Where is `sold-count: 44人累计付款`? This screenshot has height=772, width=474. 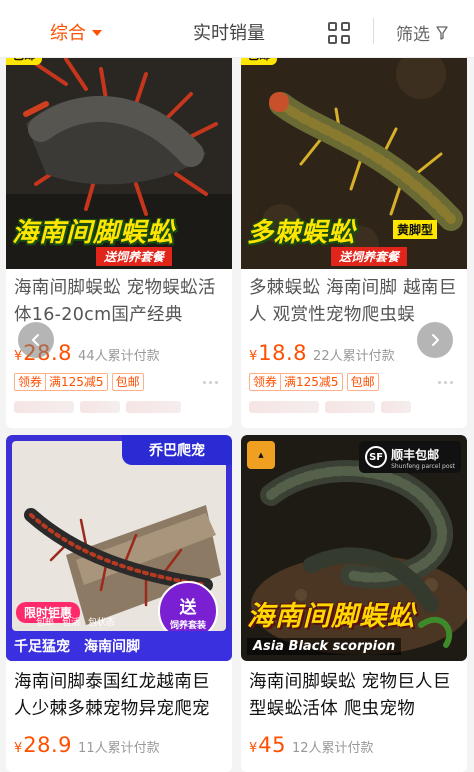
sold-count: 44人累计付款 is located at coordinates (119, 356).